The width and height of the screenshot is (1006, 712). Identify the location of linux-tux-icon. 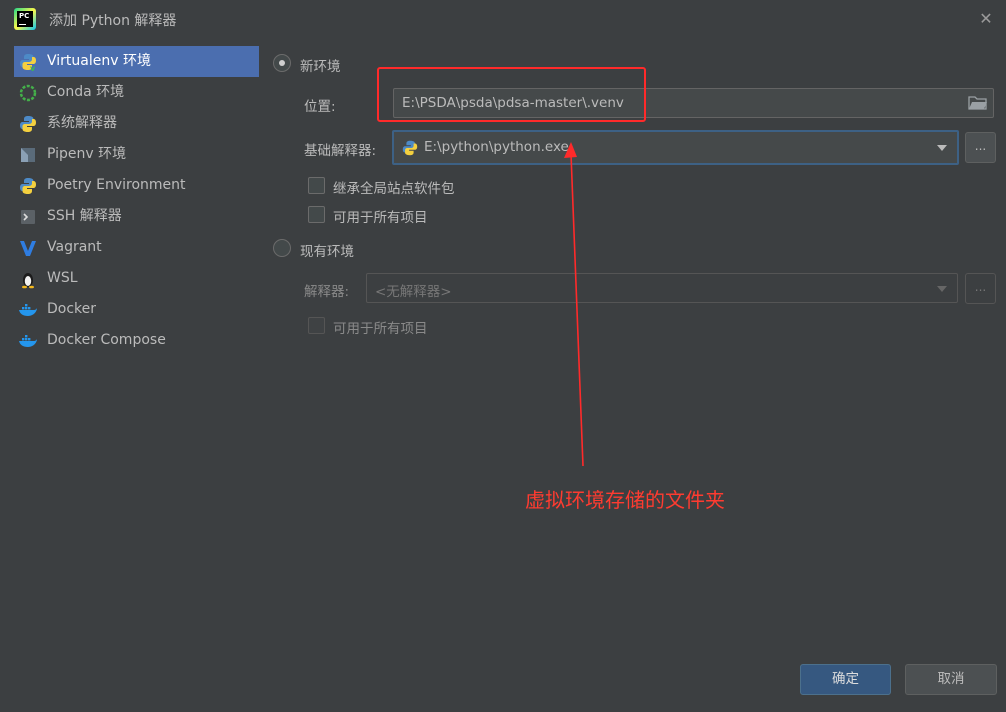
(28, 281).